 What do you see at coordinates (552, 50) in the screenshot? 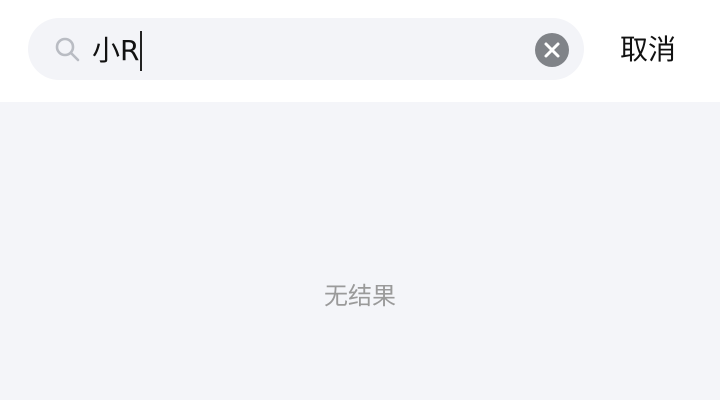
I see `clear-icon` at bounding box center [552, 50].